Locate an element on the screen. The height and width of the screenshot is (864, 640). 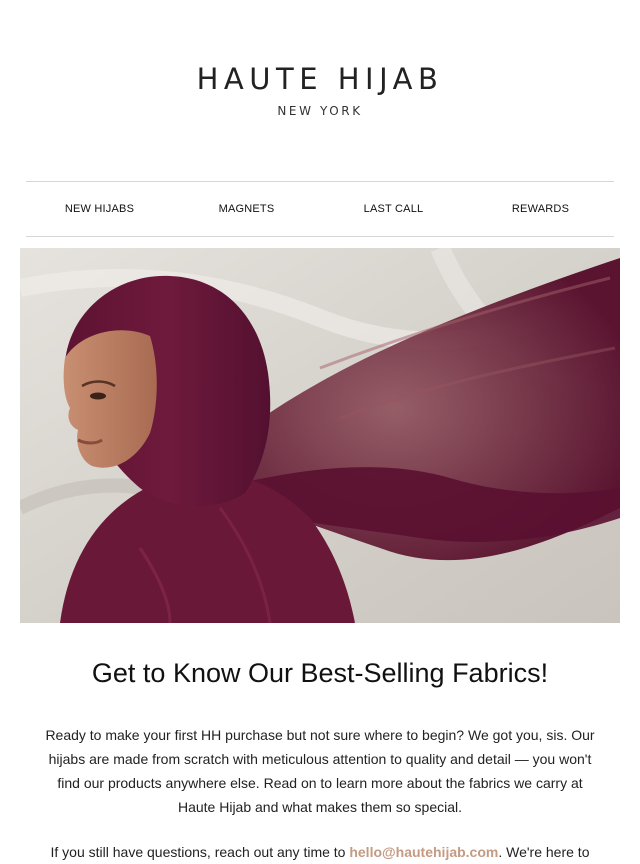
nav-item-new-hijabs: NEW HIJABS is located at coordinates (99, 209).